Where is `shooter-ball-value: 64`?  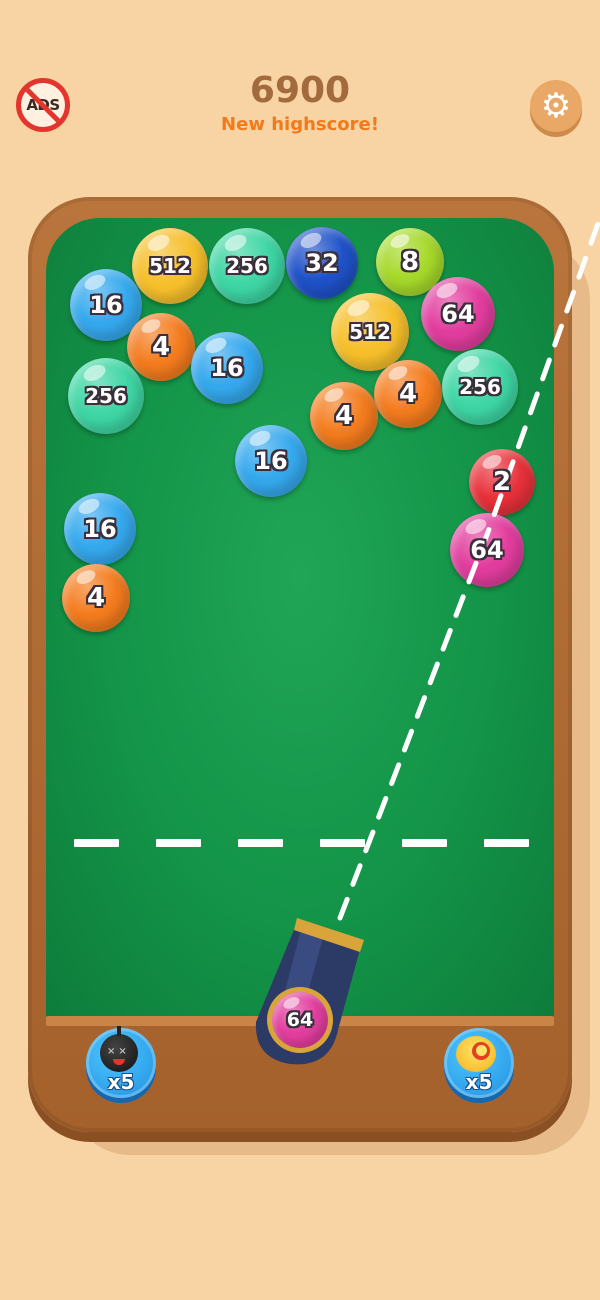
shooter-ball-value: 64 is located at coordinates (300, 1020).